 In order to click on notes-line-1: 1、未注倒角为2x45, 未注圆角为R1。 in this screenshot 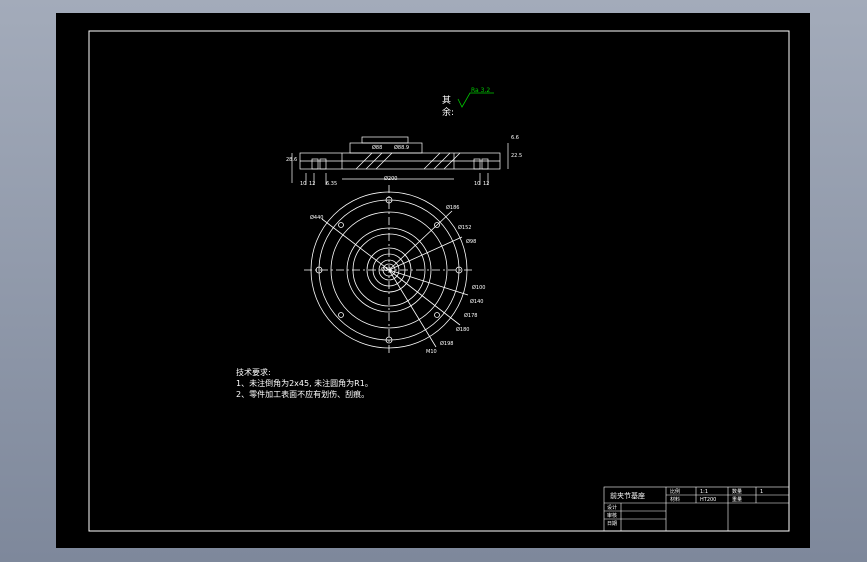, I will do `click(304, 383)`.